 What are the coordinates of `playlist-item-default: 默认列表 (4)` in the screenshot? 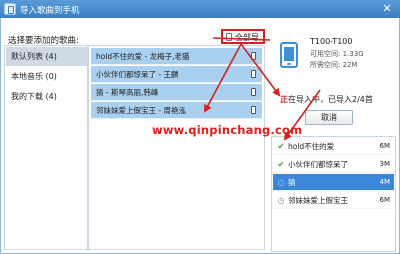 It's located at (46, 56).